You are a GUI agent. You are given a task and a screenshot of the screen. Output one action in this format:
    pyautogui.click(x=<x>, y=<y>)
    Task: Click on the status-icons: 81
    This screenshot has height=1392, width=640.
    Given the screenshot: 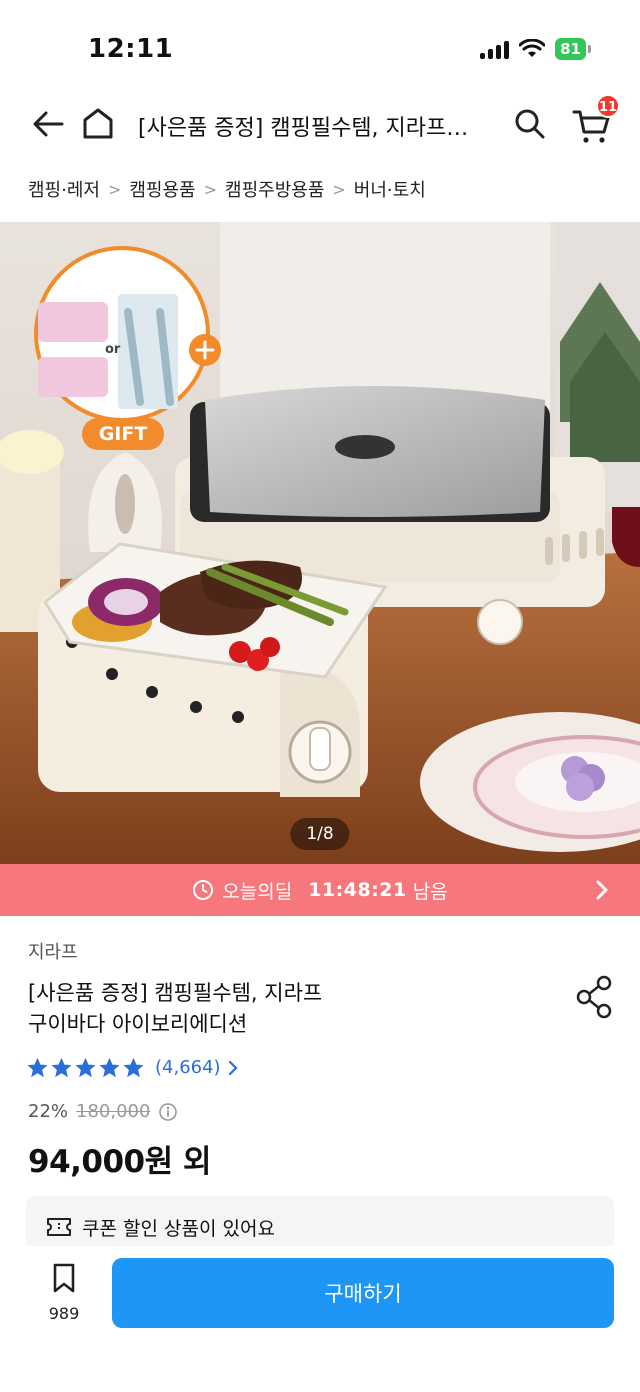 What is the action you would take?
    pyautogui.click(x=535, y=49)
    